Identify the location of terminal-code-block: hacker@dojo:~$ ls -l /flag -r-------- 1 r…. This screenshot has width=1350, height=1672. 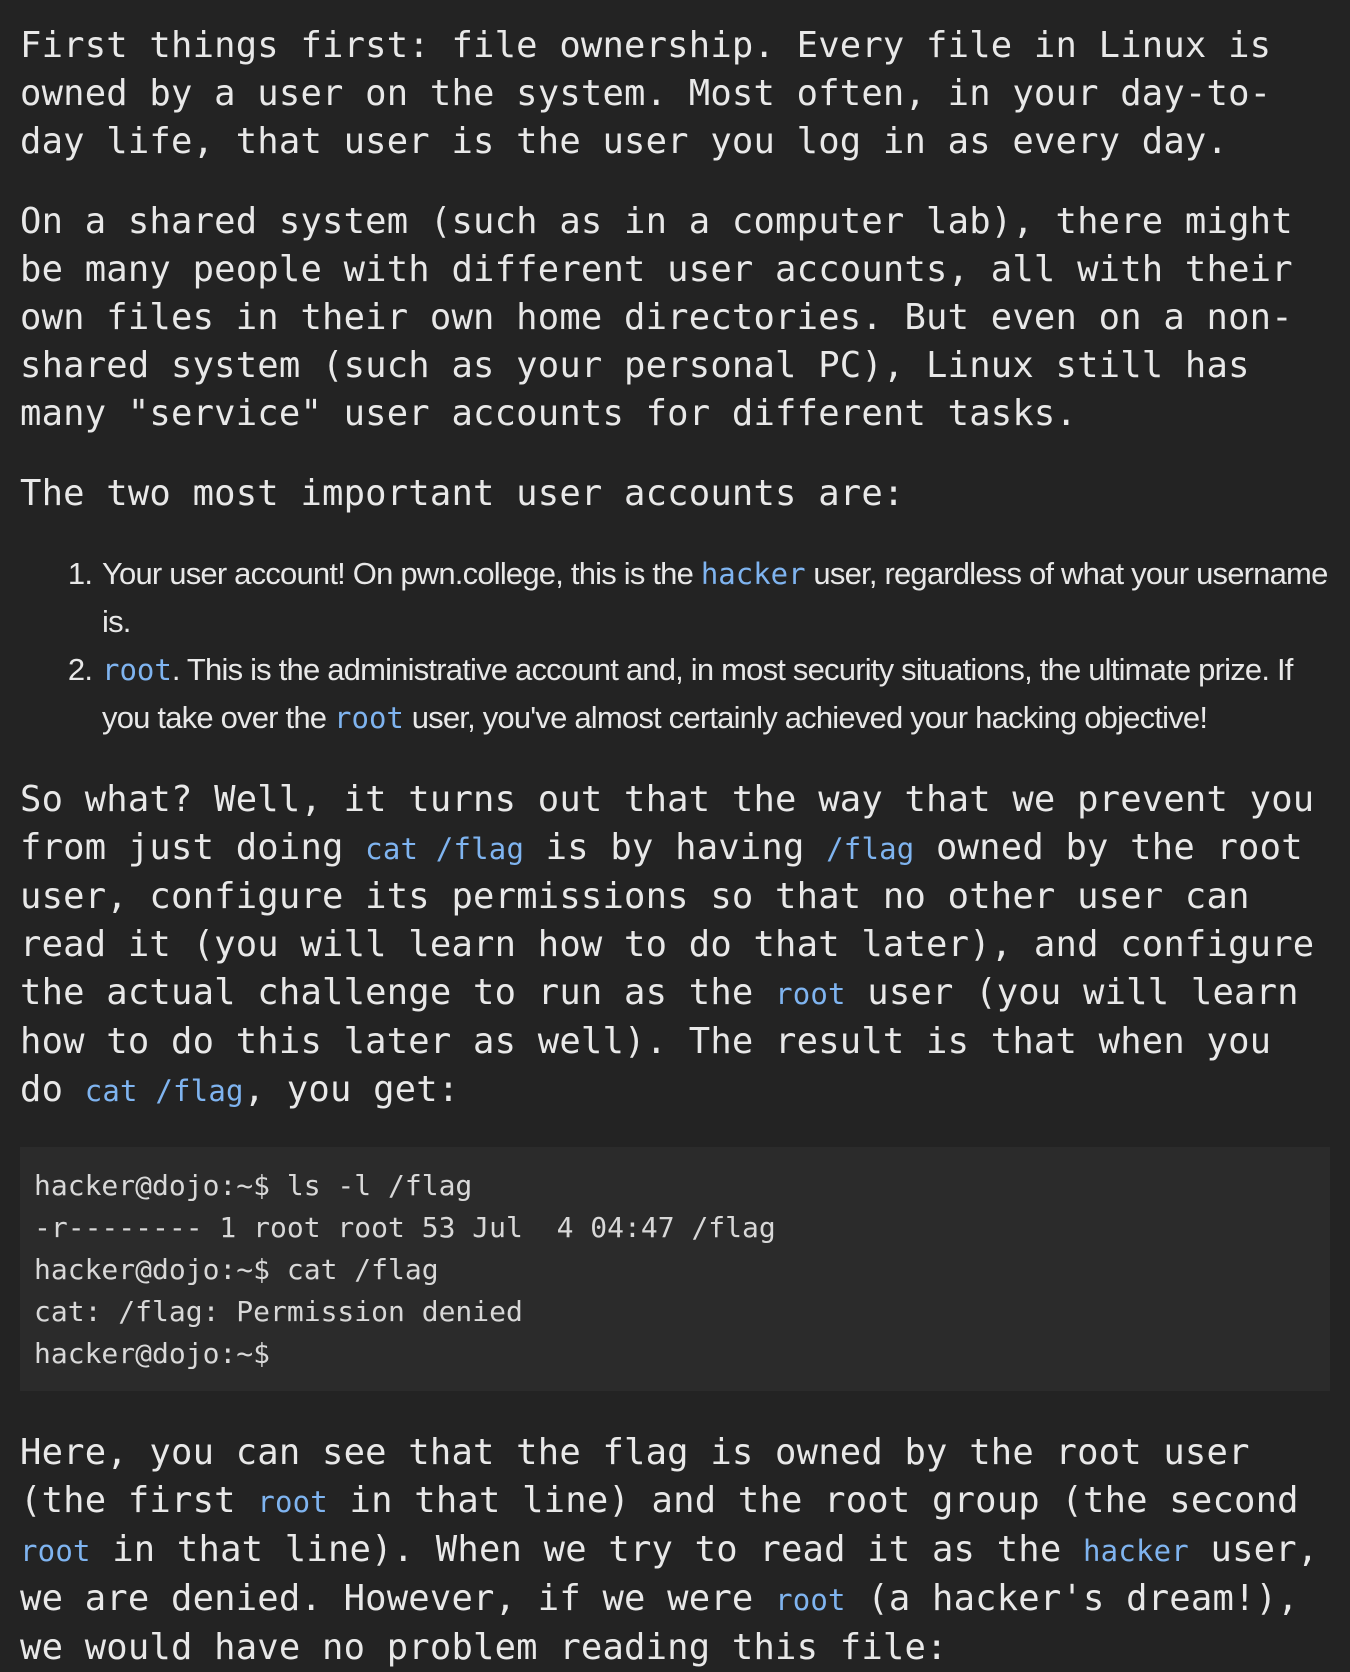
(675, 1269).